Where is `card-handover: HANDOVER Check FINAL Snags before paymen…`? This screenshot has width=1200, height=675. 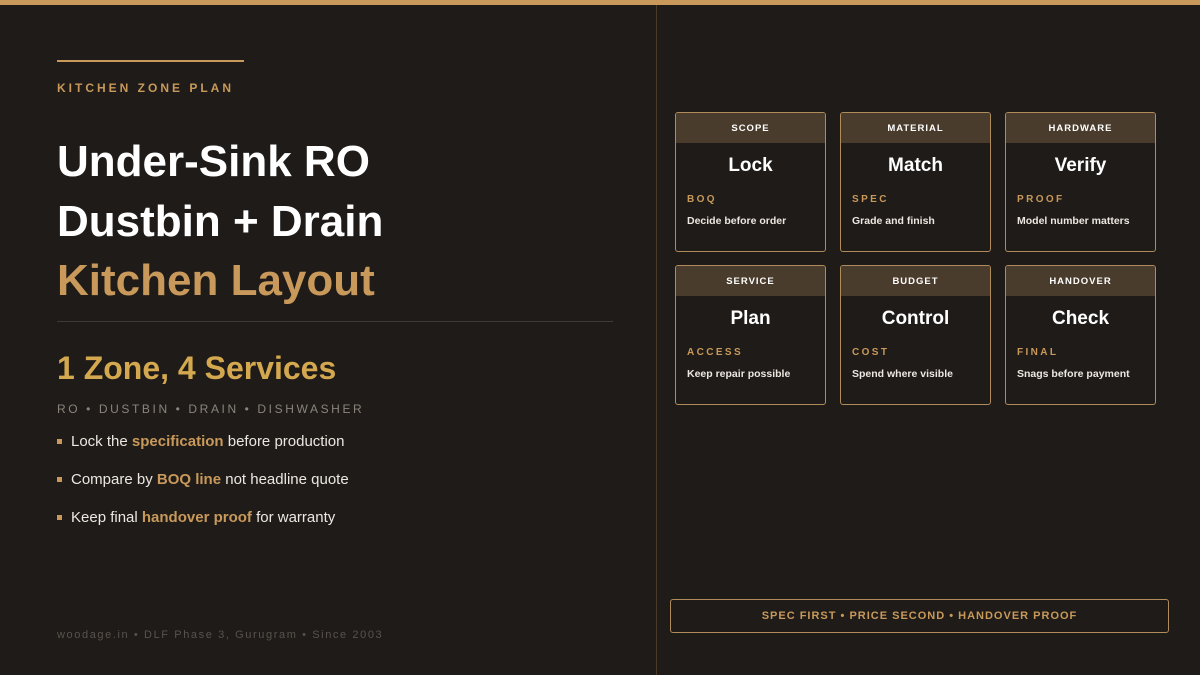 card-handover: HANDOVER Check FINAL Snags before paymen… is located at coordinates (1080, 335).